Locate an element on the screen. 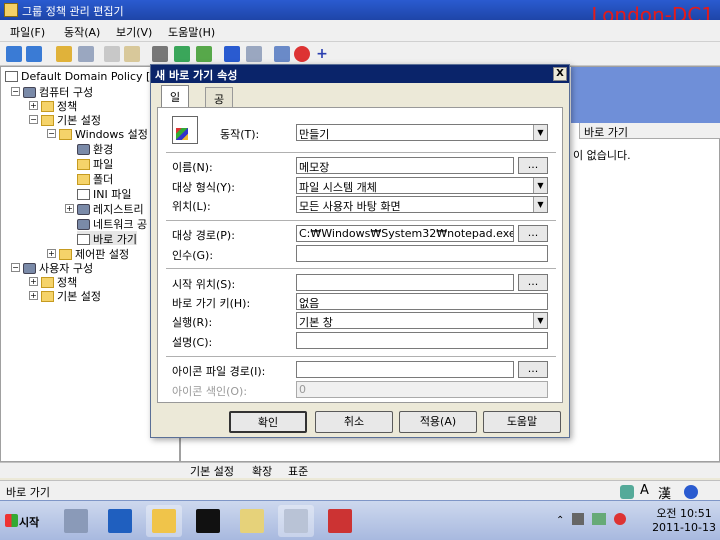 The width and height of the screenshot is (720, 540). tree-item-windows-settings: Windows 설정 is located at coordinates (103, 133).